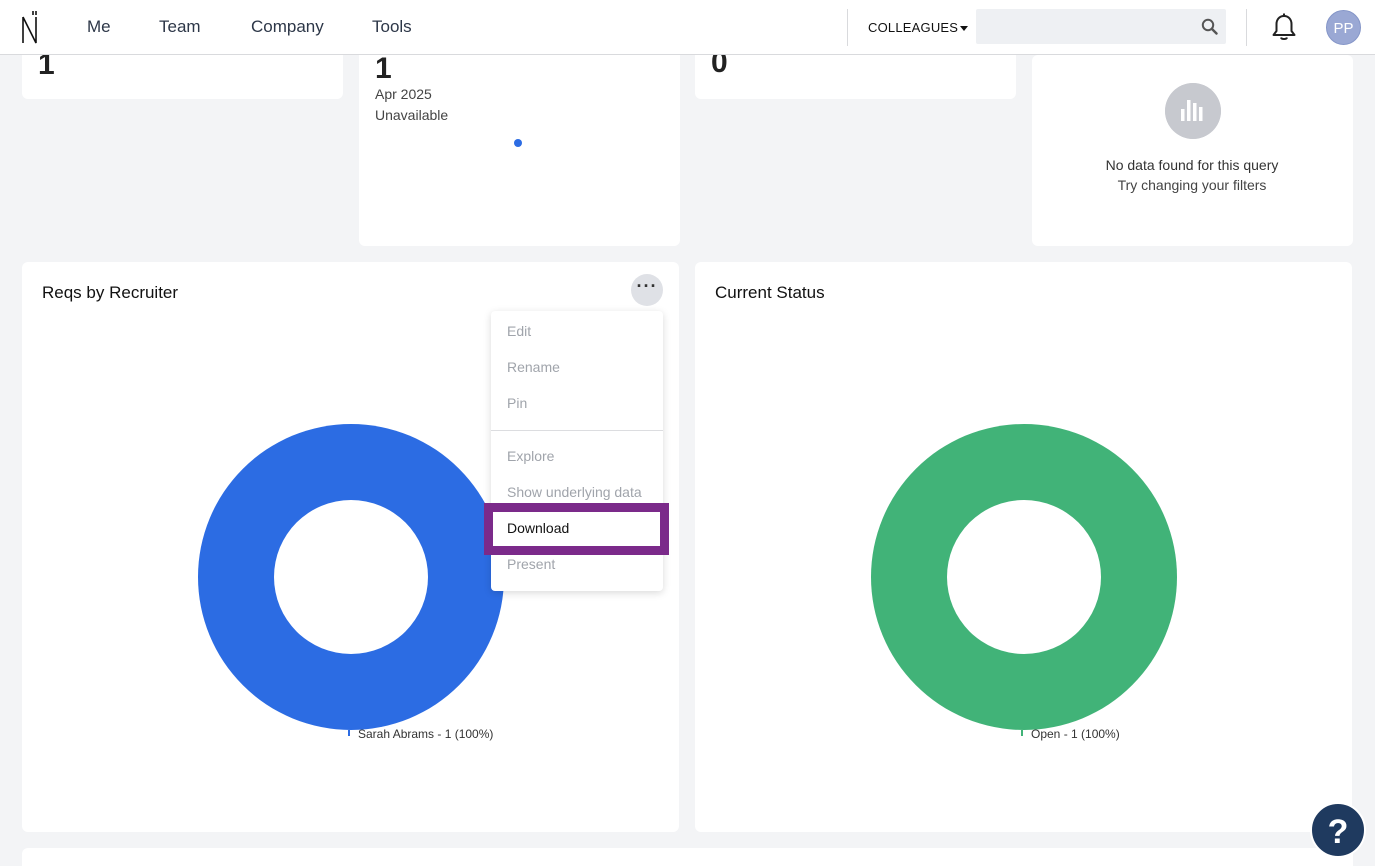  I want to click on search-input, so click(1086, 26).